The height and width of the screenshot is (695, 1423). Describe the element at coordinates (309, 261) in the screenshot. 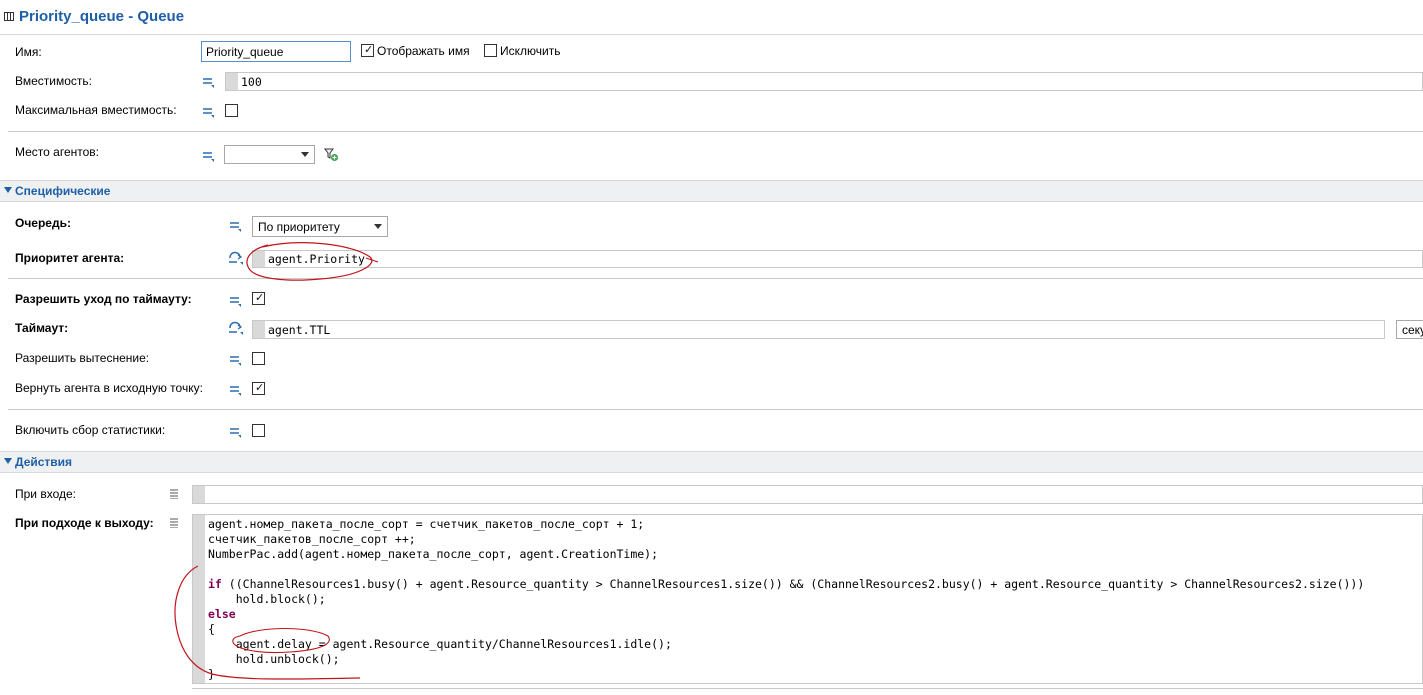

I see `annotation-ellipse-priority` at that location.